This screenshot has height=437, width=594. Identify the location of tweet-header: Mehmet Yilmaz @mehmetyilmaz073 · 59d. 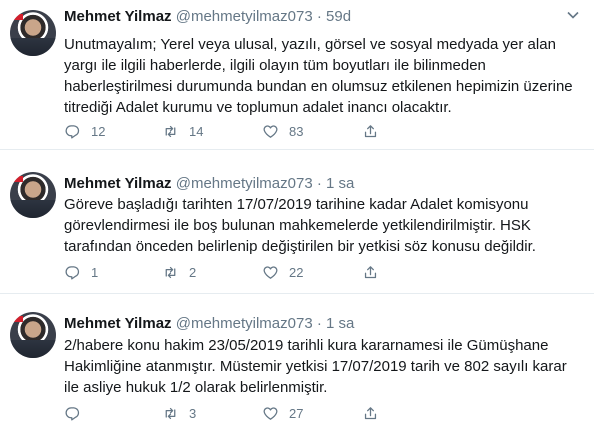
(207, 16).